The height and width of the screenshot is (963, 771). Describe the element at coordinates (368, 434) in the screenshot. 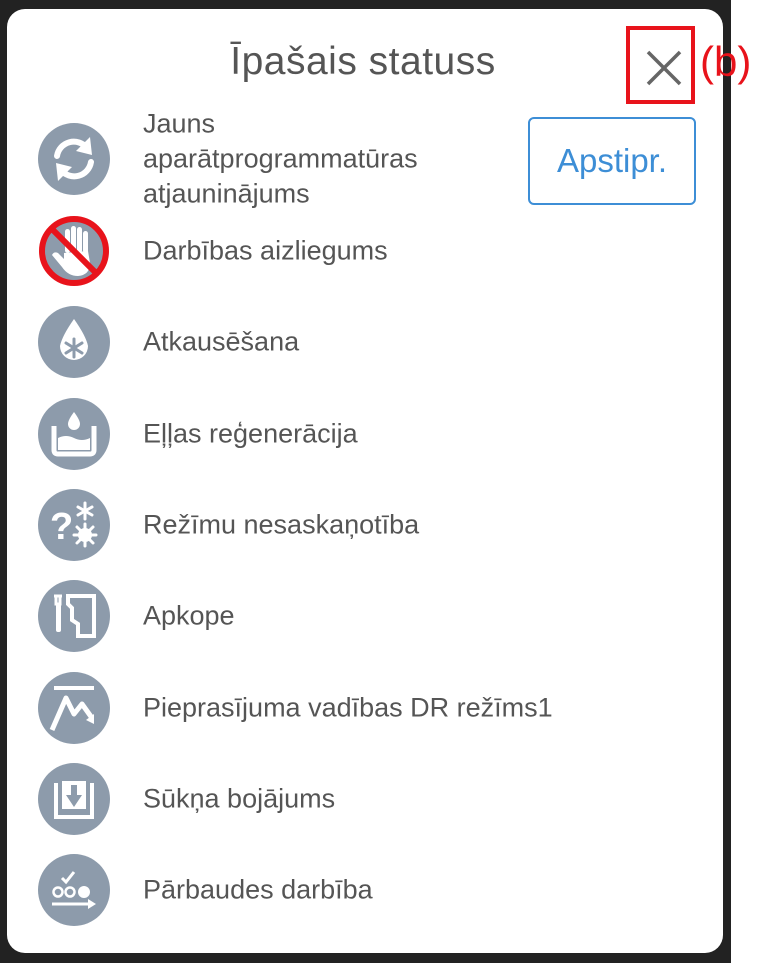

I see `status-item-oil-recovery: Eļļas reģenerācija` at that location.